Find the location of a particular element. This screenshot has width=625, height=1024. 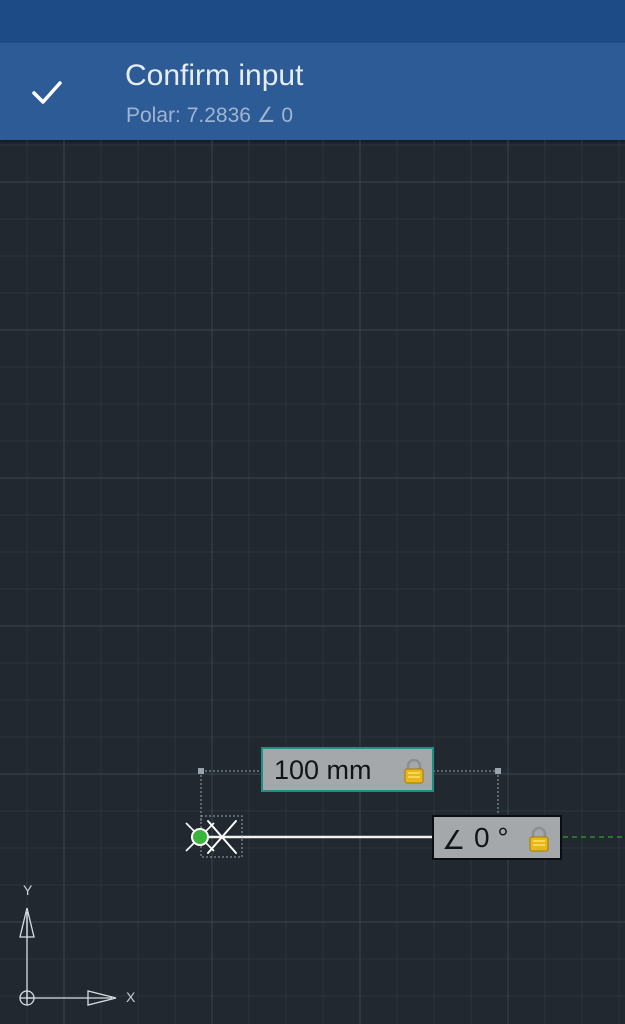

ucs-axes-icon is located at coordinates (68, 956).